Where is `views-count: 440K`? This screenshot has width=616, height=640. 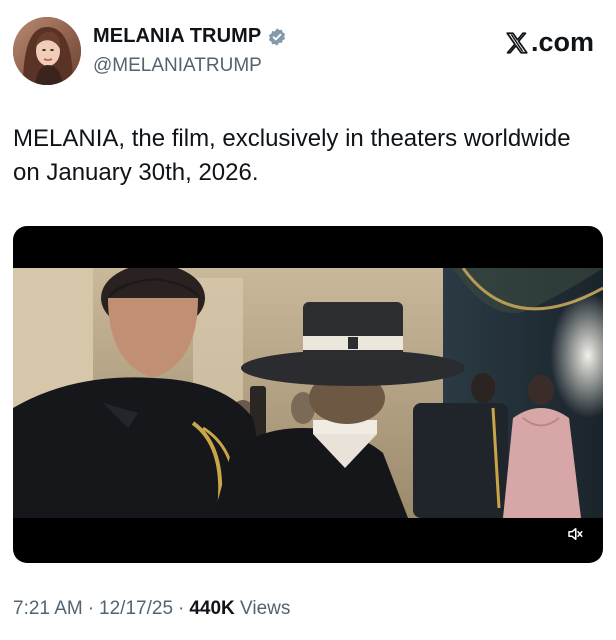 views-count: 440K is located at coordinates (211, 608).